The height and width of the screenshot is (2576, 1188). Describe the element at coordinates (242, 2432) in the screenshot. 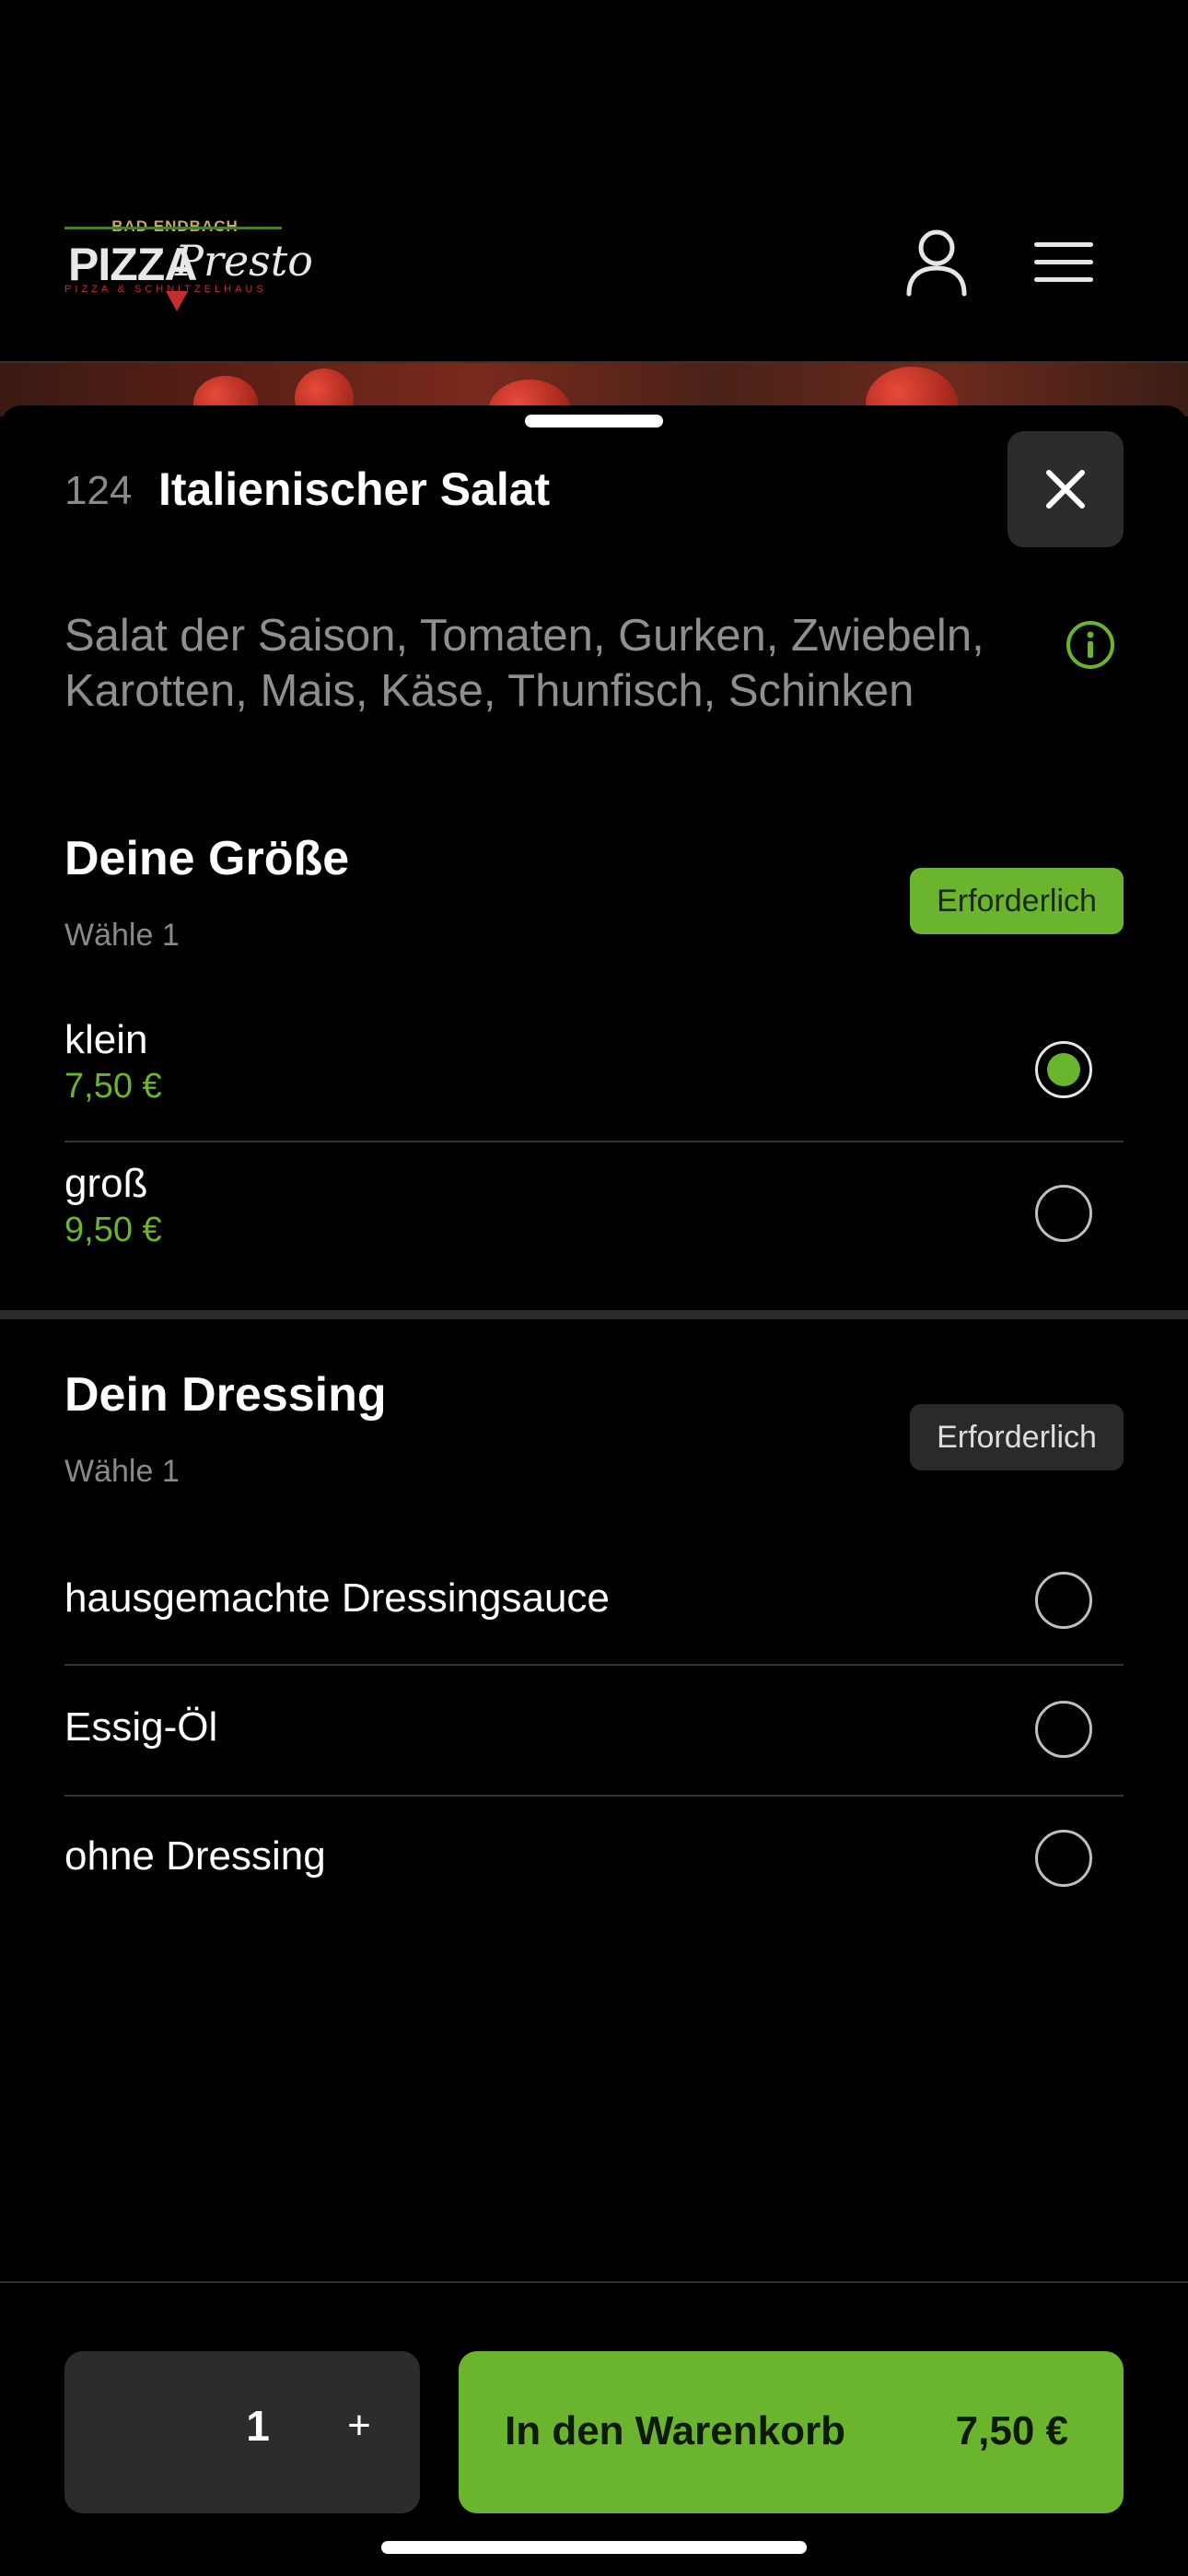

I see `quantity-stepper: 1 +` at that location.